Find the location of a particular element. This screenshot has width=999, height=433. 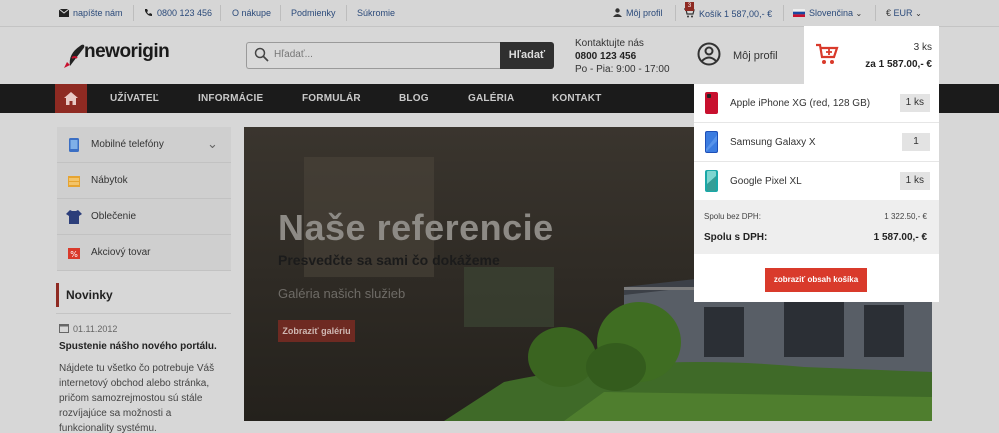

sidebar-item-label: Mobilné telefóny is located at coordinates (127, 144).